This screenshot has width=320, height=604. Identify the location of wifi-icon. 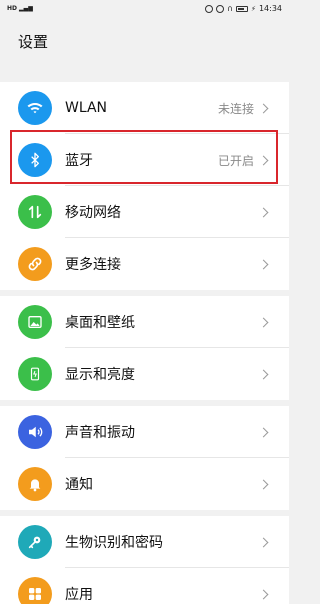
(35, 108).